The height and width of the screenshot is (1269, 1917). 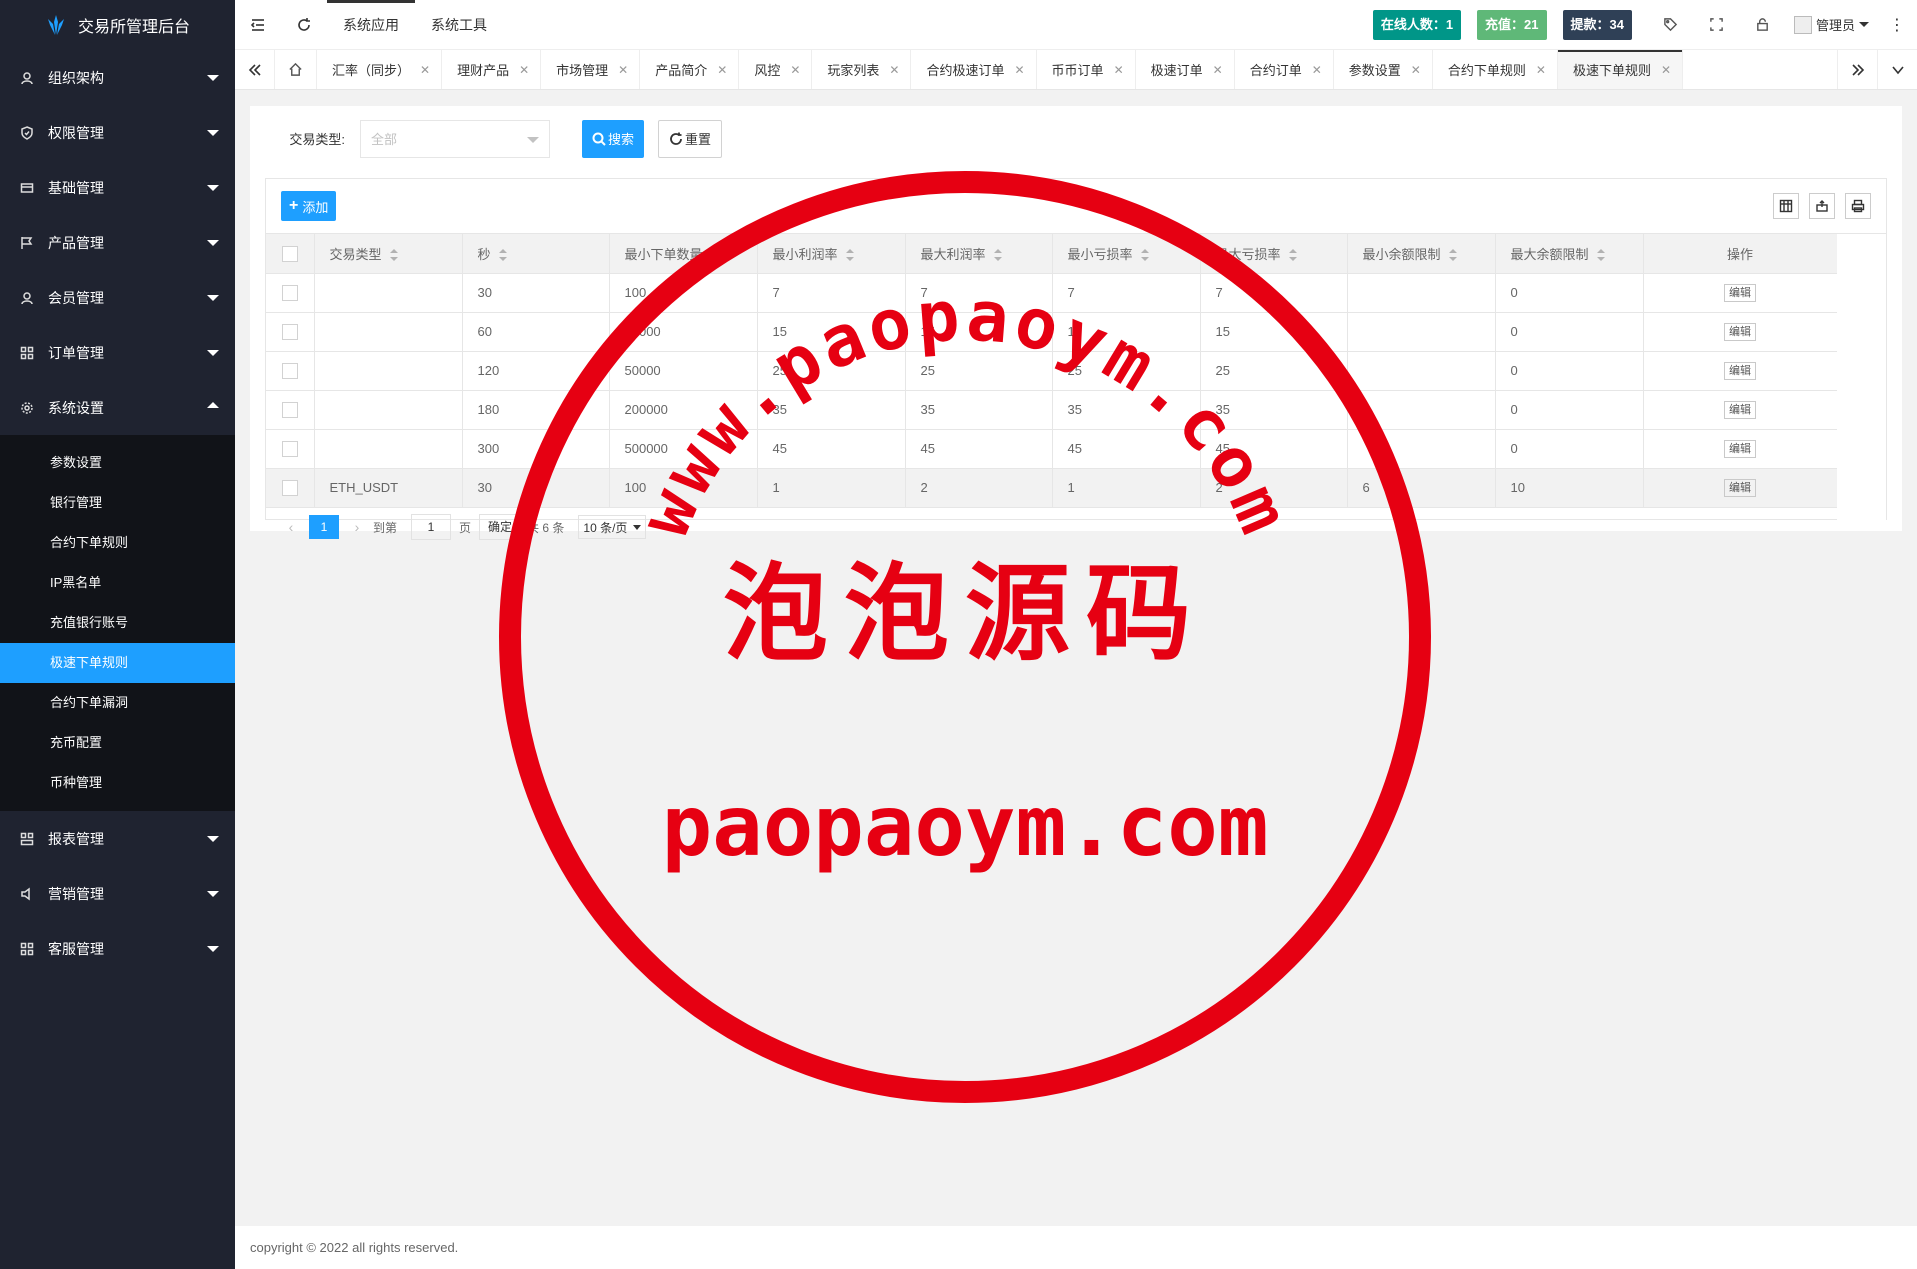 What do you see at coordinates (591, 69) in the screenshot?
I see `page-tab: 市场管理 ✕` at bounding box center [591, 69].